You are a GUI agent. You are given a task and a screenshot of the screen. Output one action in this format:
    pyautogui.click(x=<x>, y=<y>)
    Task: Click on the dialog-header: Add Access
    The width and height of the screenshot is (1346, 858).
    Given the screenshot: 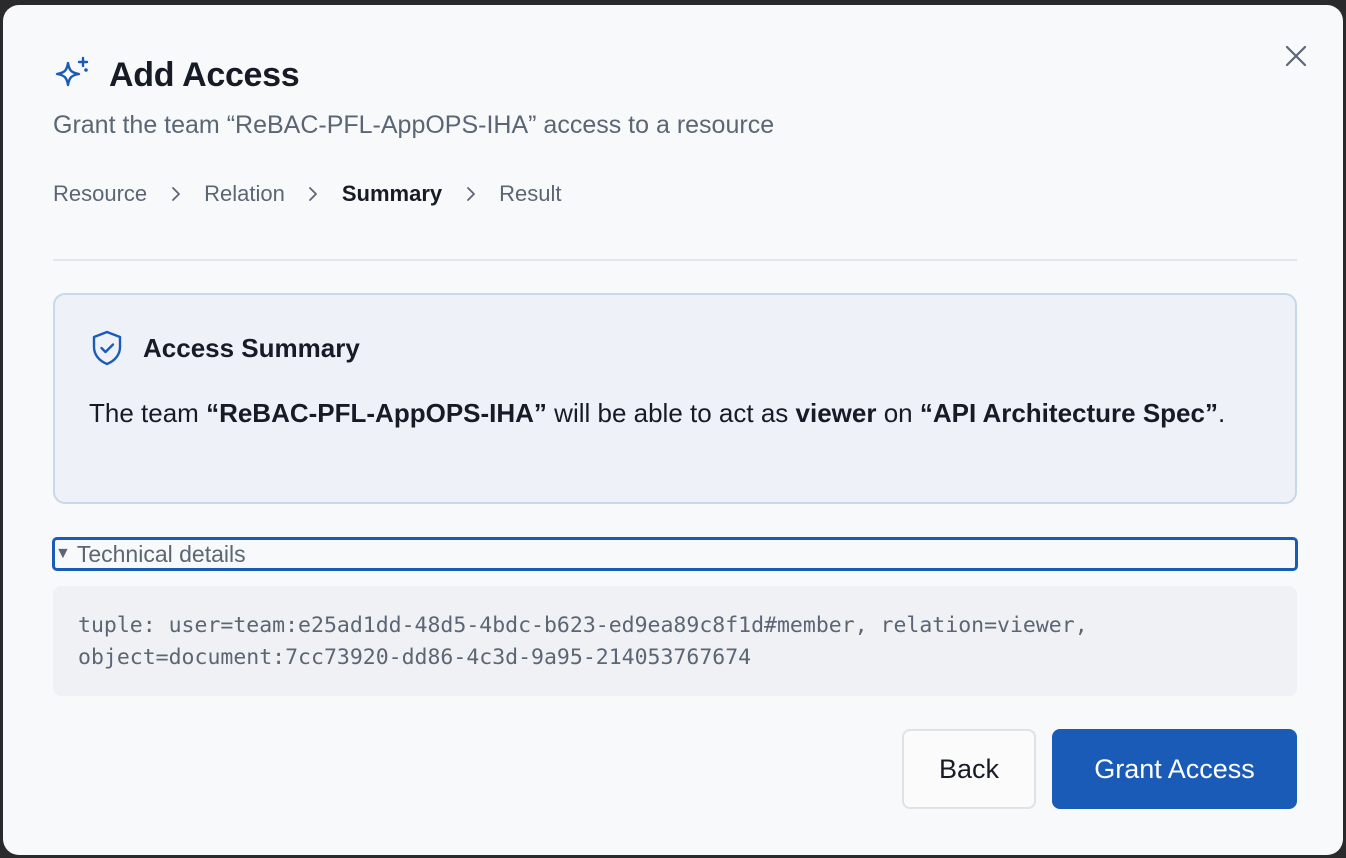 What is the action you would take?
    pyautogui.click(x=176, y=75)
    